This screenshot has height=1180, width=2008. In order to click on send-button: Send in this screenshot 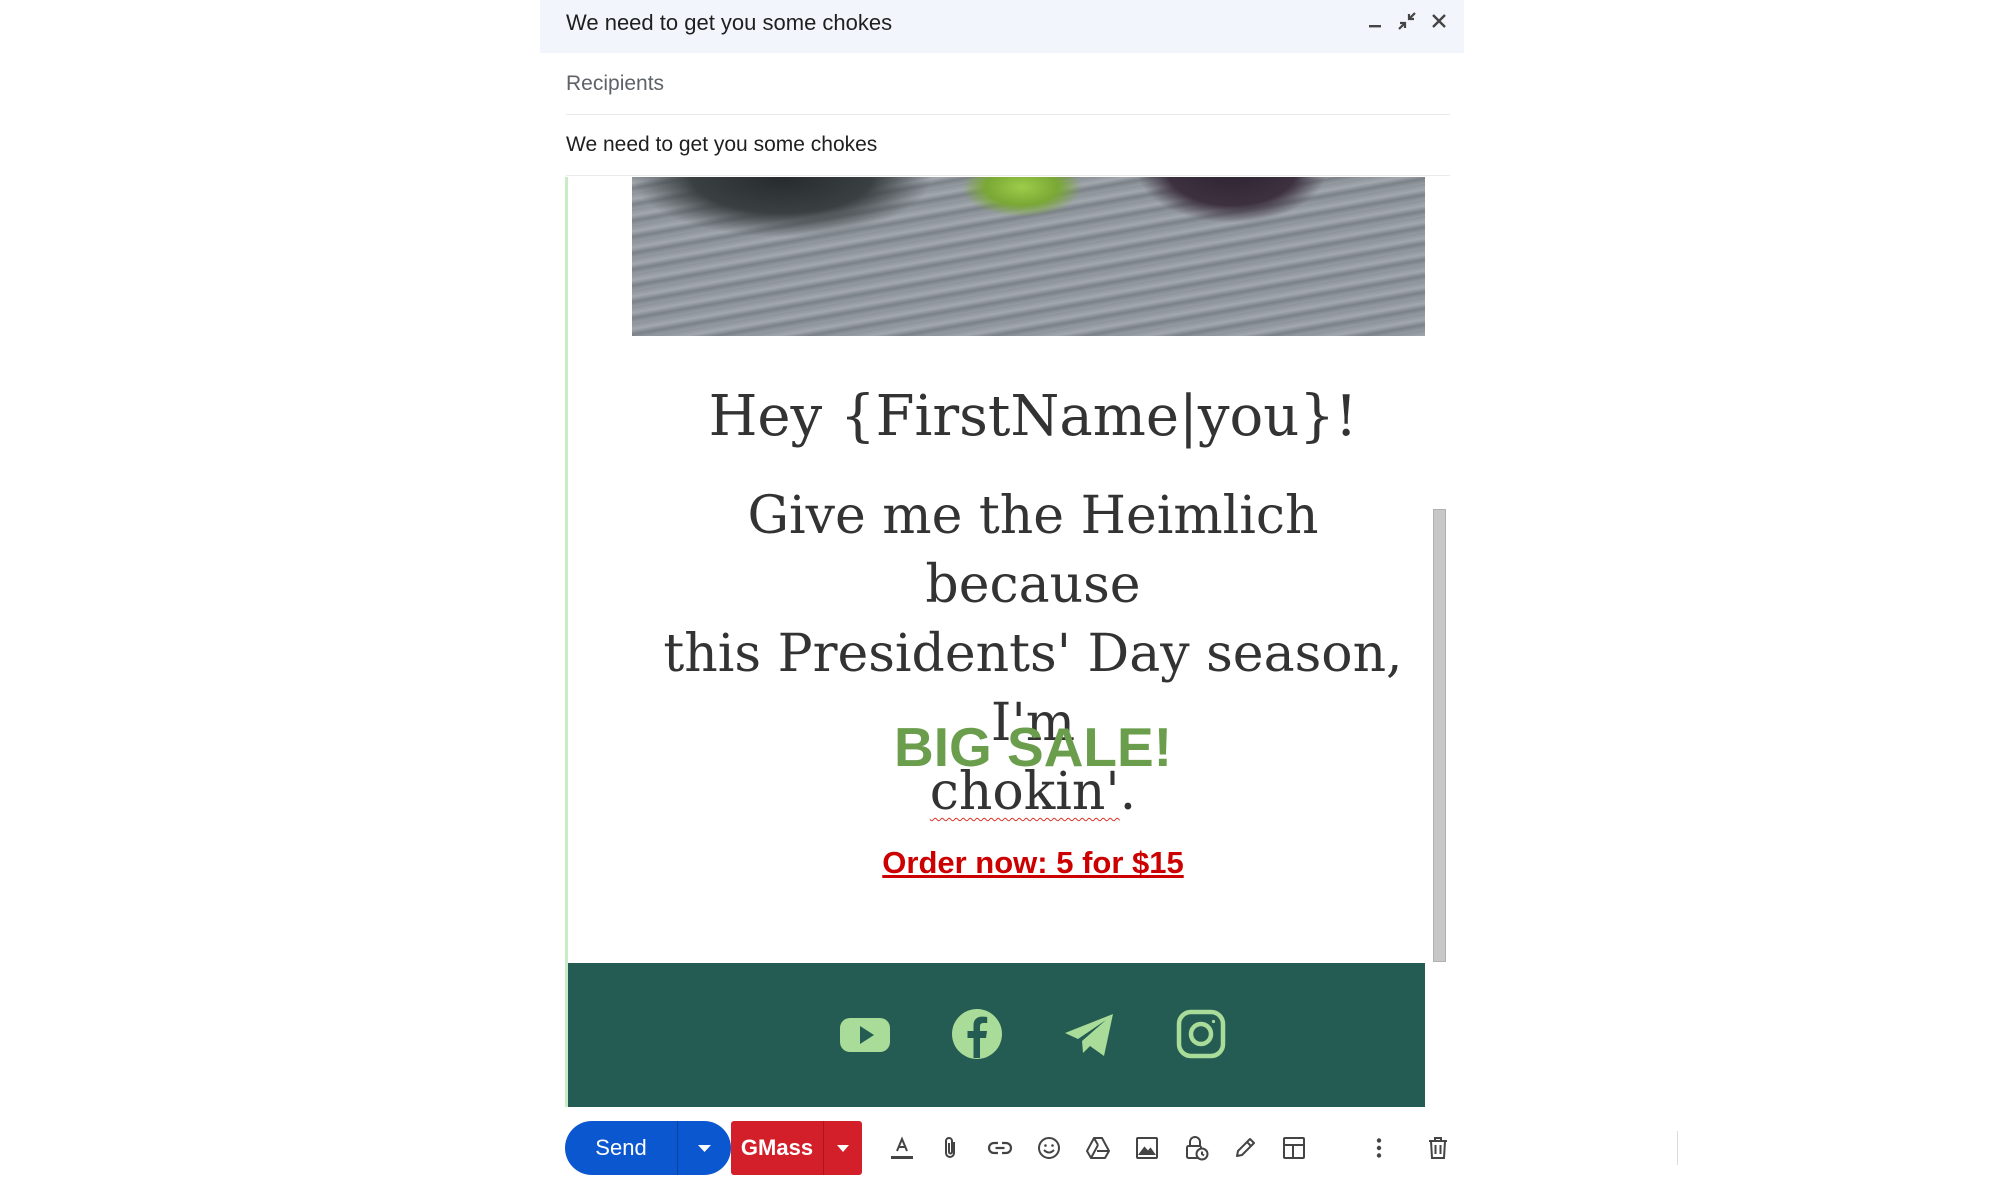, I will do `click(621, 1148)`.